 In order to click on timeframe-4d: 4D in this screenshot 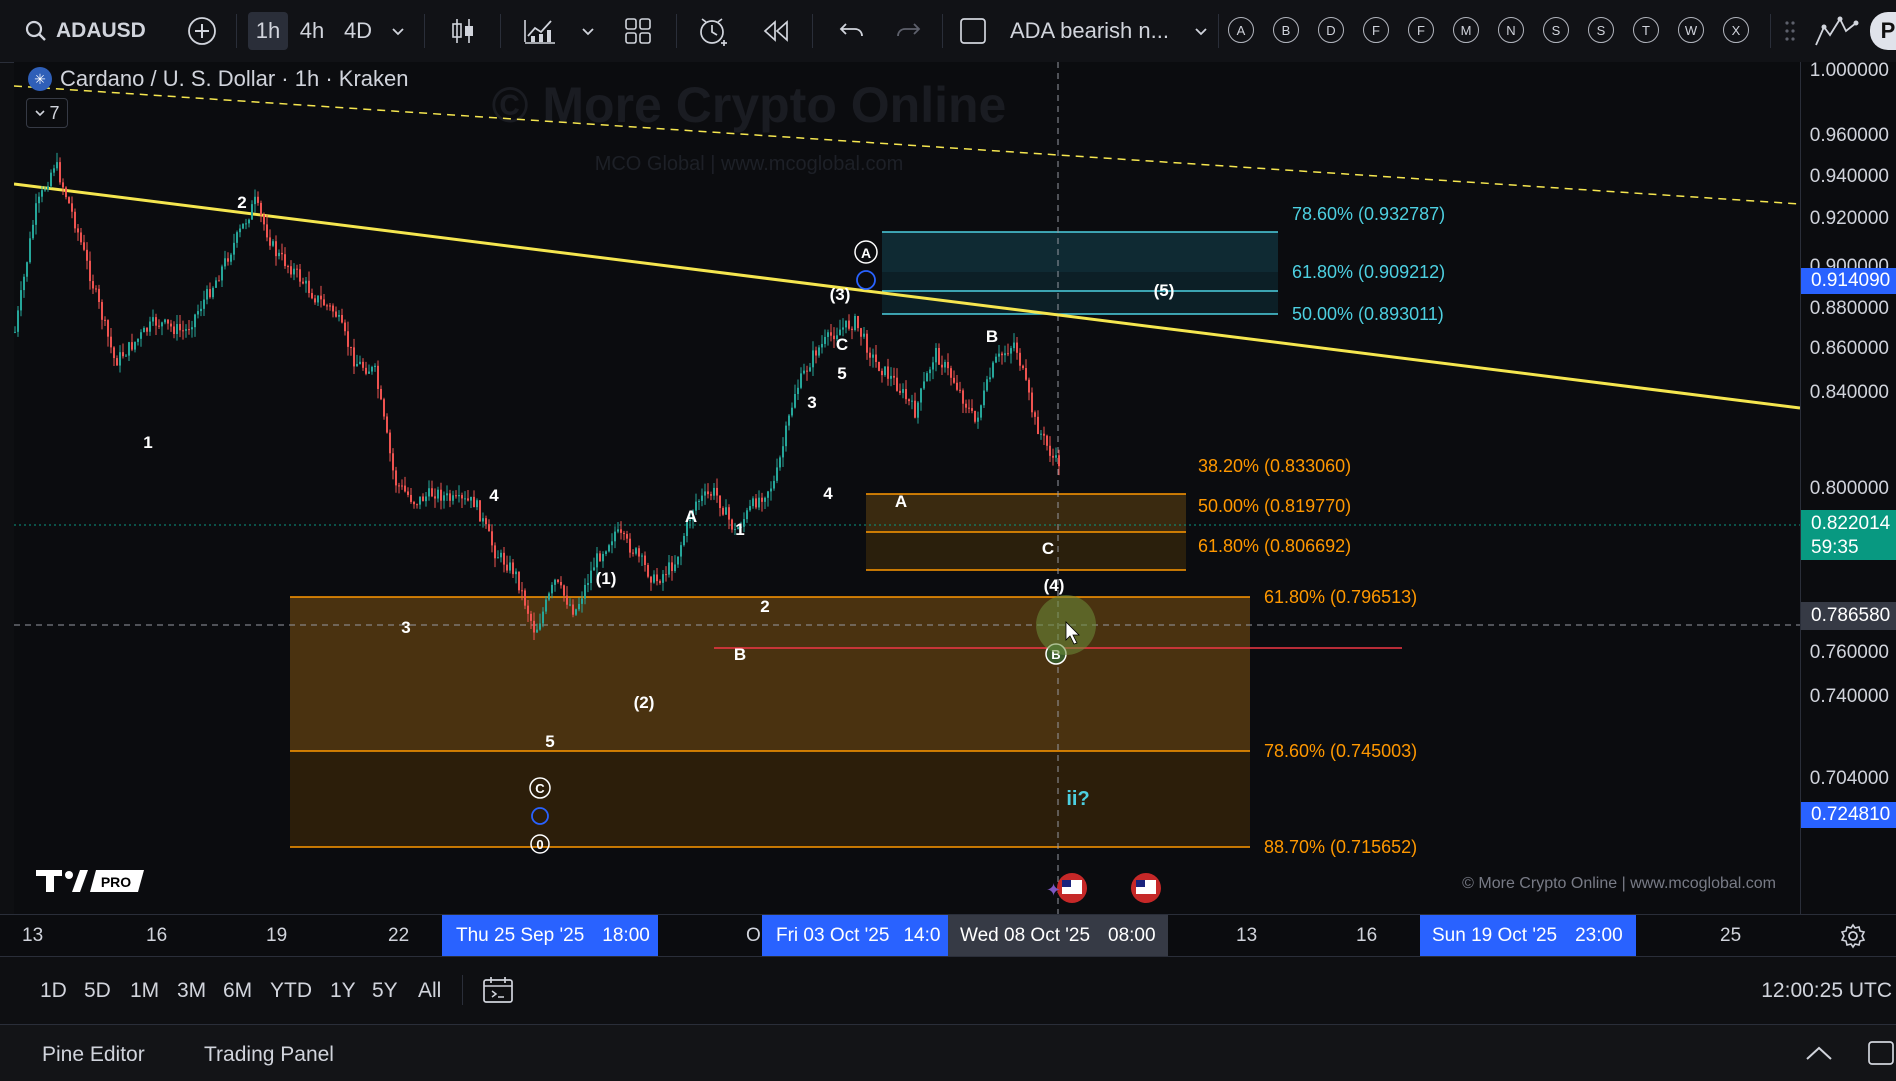, I will do `click(358, 31)`.